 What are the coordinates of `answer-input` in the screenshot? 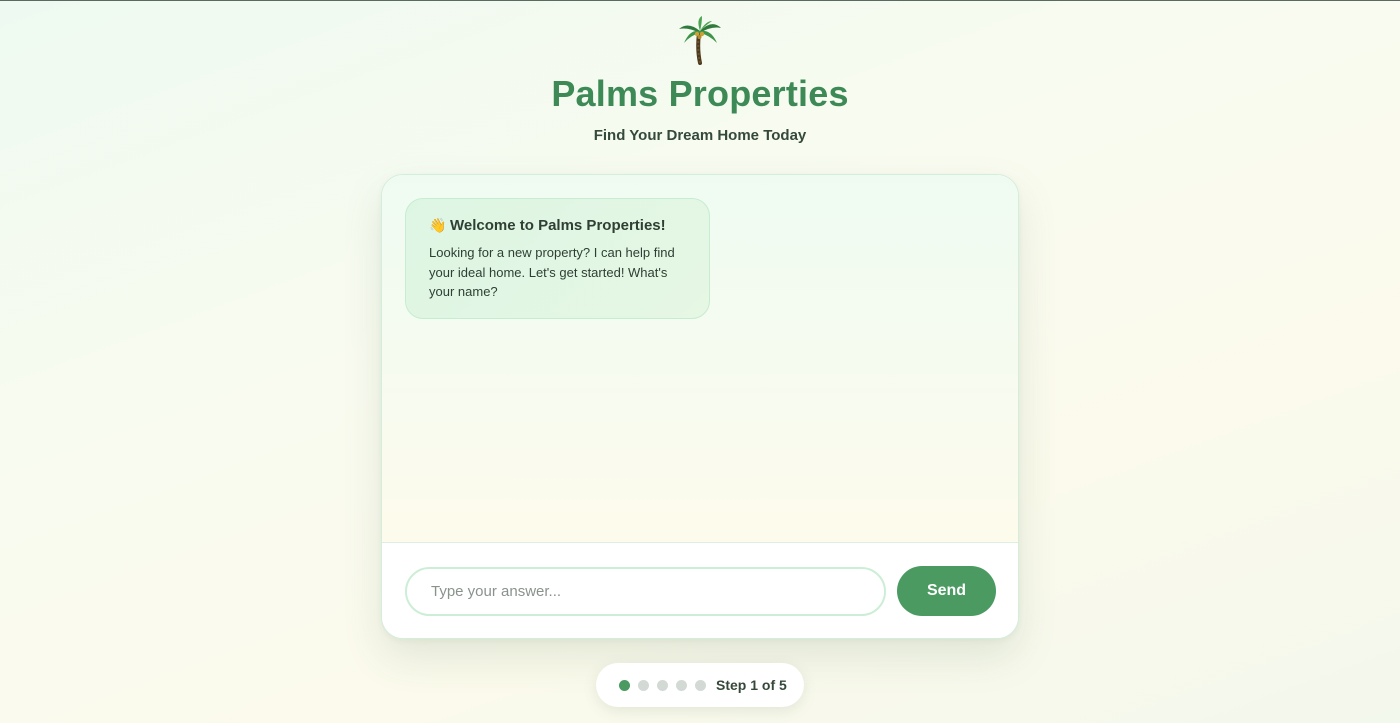 It's located at (645, 591).